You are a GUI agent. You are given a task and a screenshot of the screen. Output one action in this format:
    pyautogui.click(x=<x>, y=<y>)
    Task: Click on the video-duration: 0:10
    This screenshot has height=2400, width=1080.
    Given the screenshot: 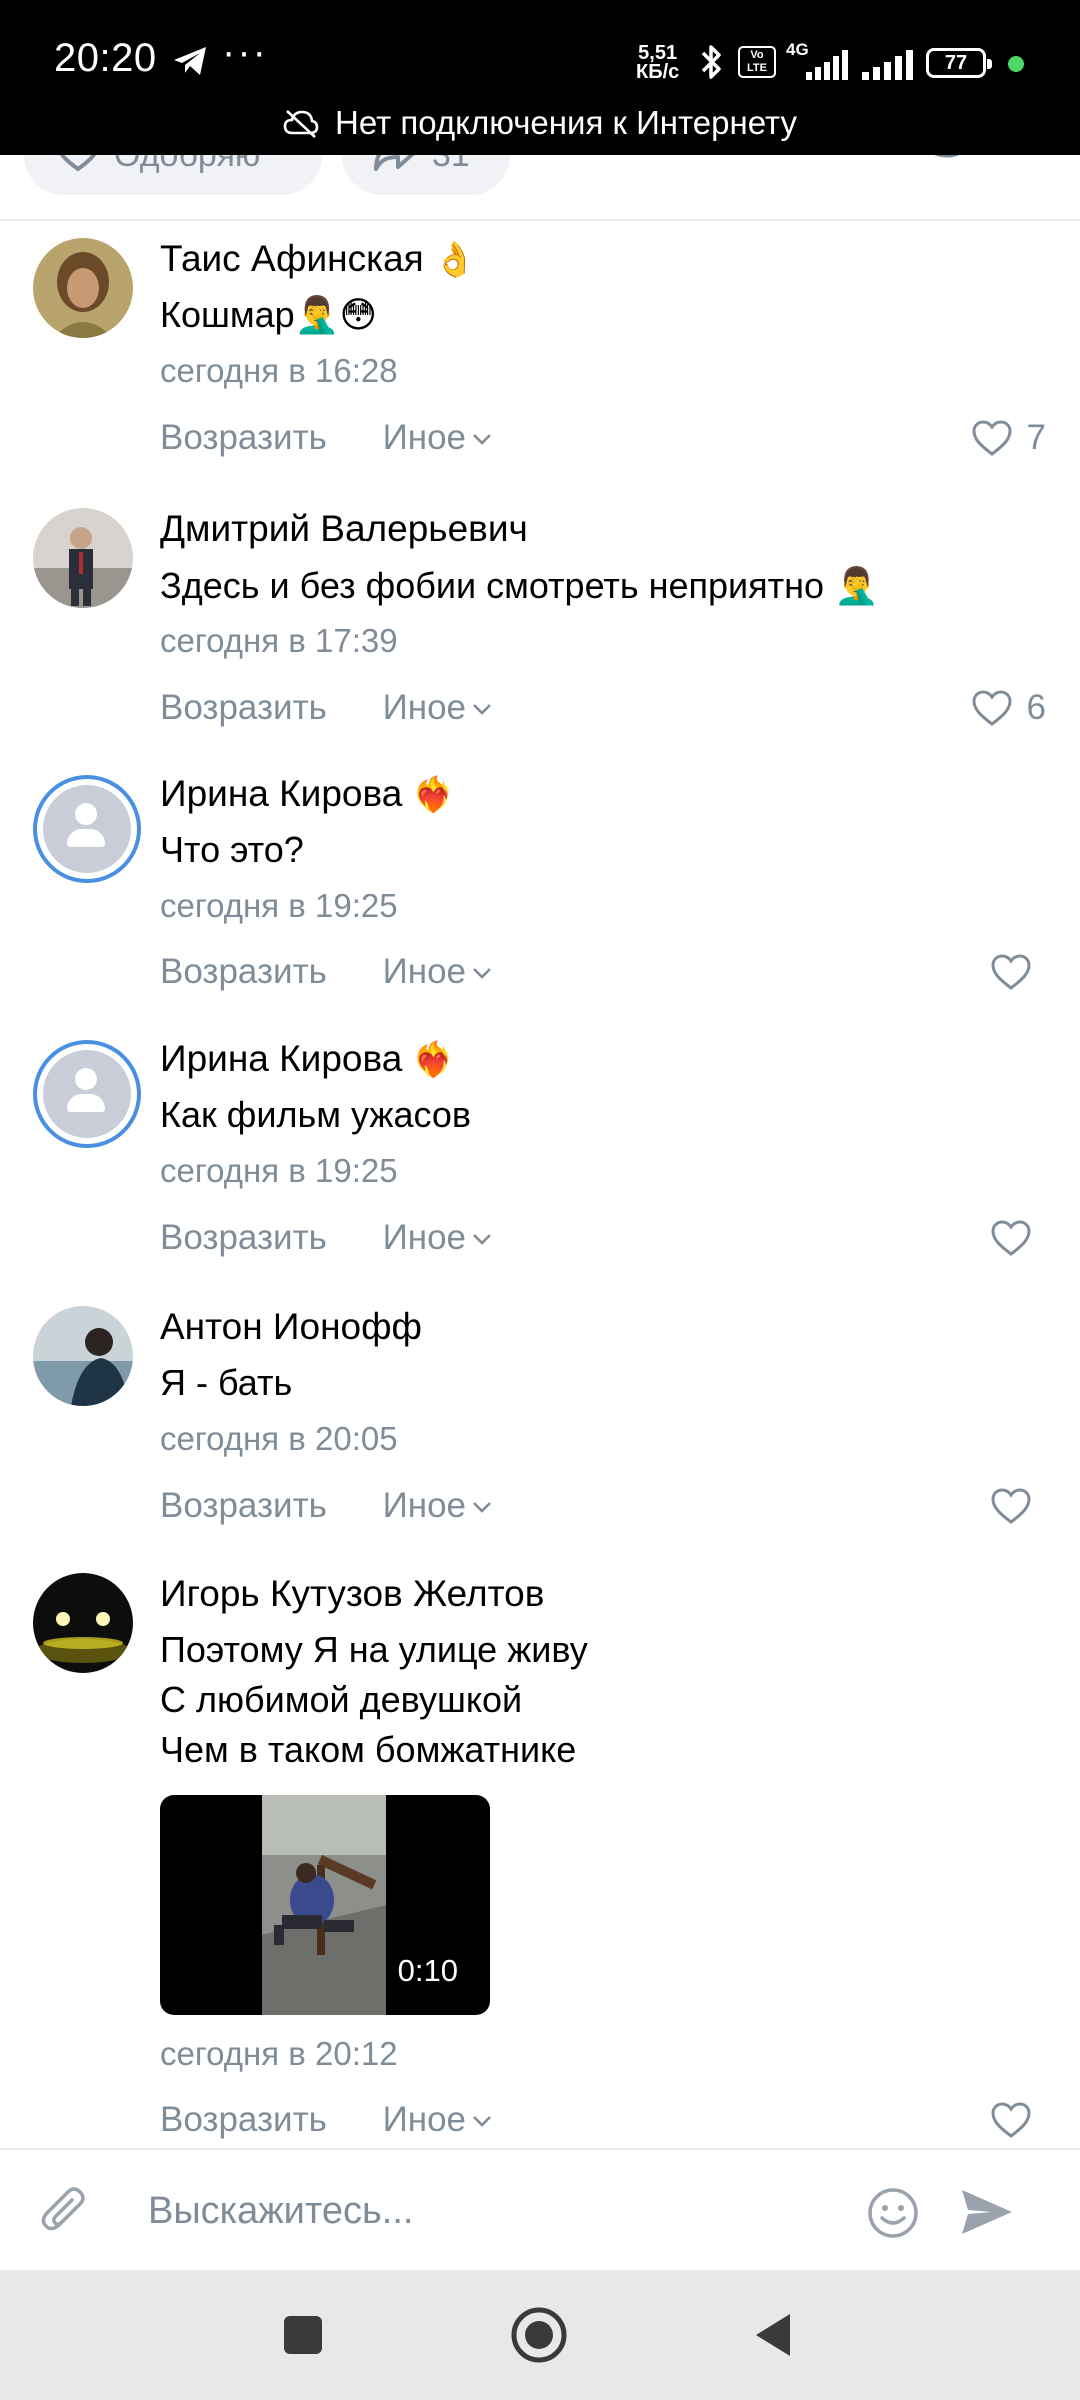 What is the action you would take?
    pyautogui.click(x=427, y=1970)
    